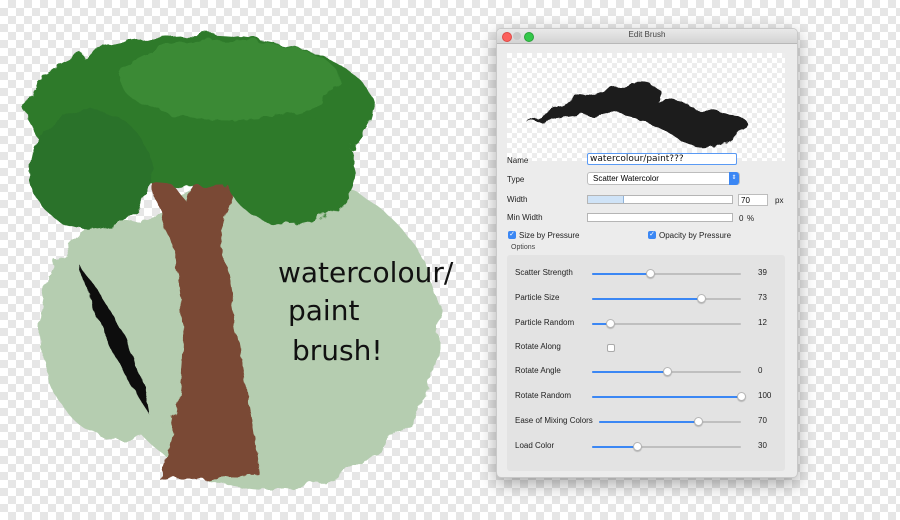 Image resolution: width=900 pixels, height=520 pixels. Describe the element at coordinates (538, 370) in the screenshot. I see `option-label: Rotate Angle` at that location.